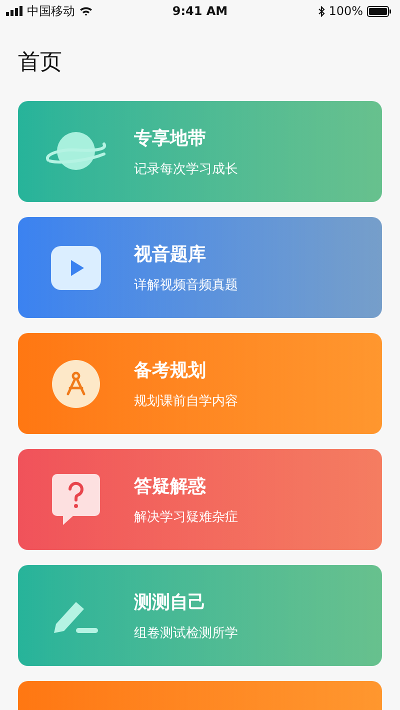 The image size is (400, 710). What do you see at coordinates (200, 11) in the screenshot?
I see `clock-time: 9:41 AM` at bounding box center [200, 11].